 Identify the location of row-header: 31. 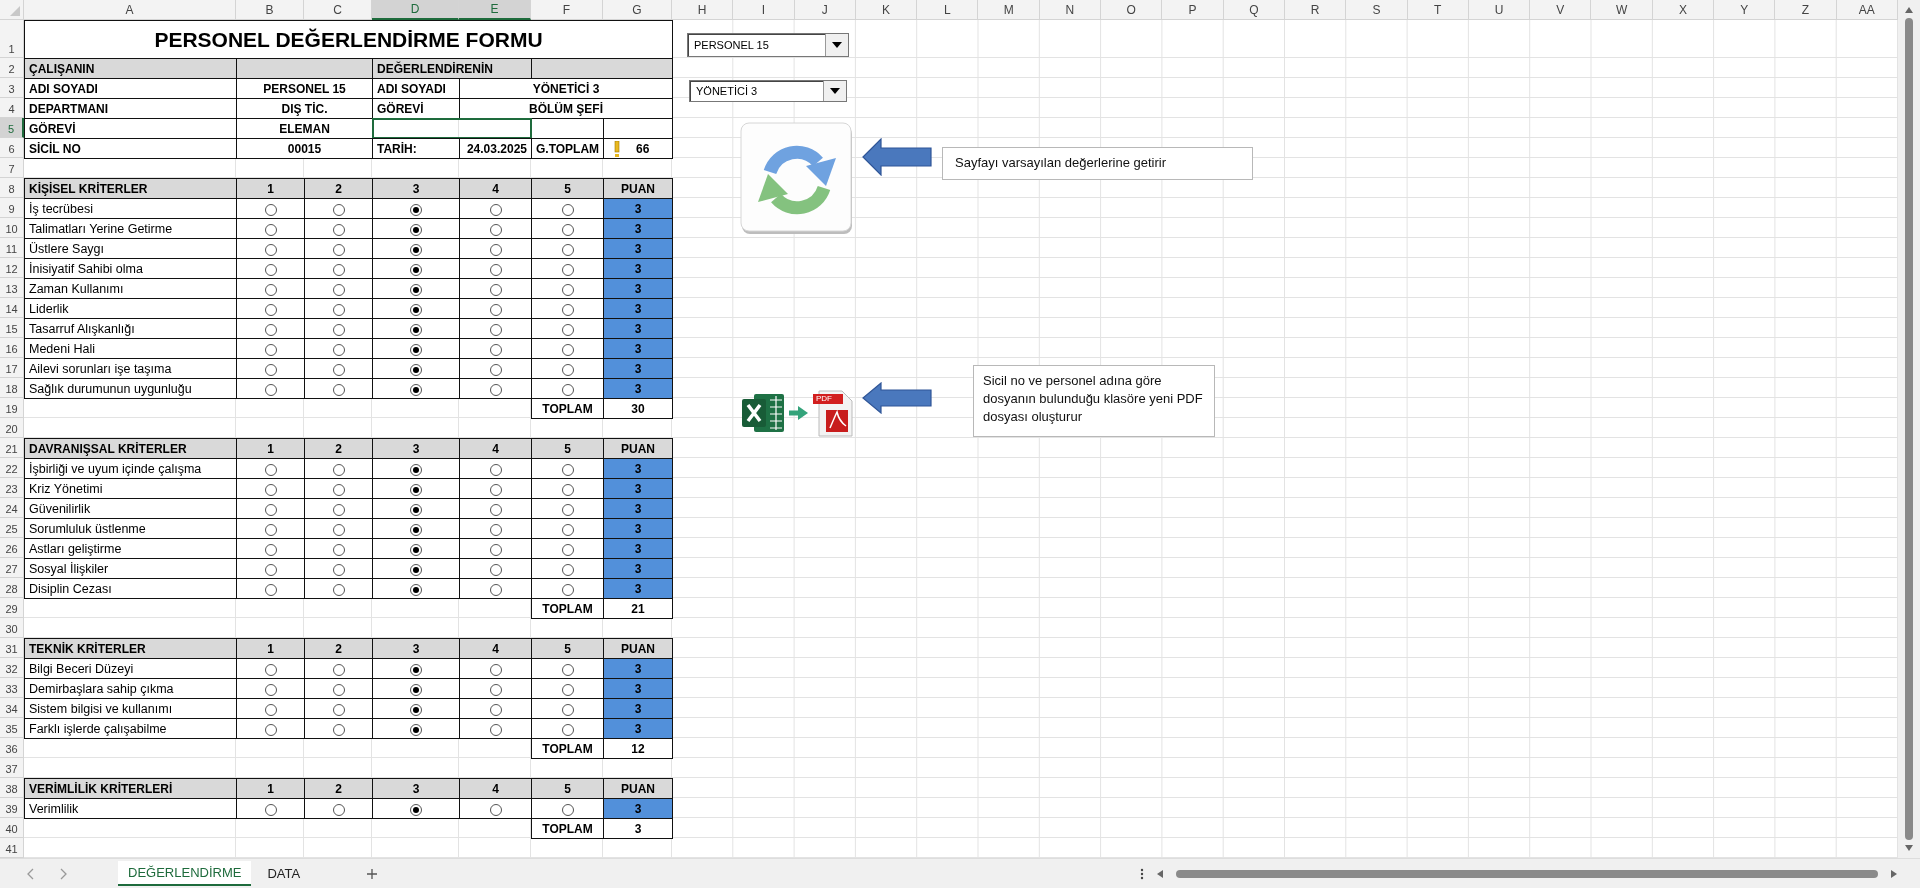
(12, 648).